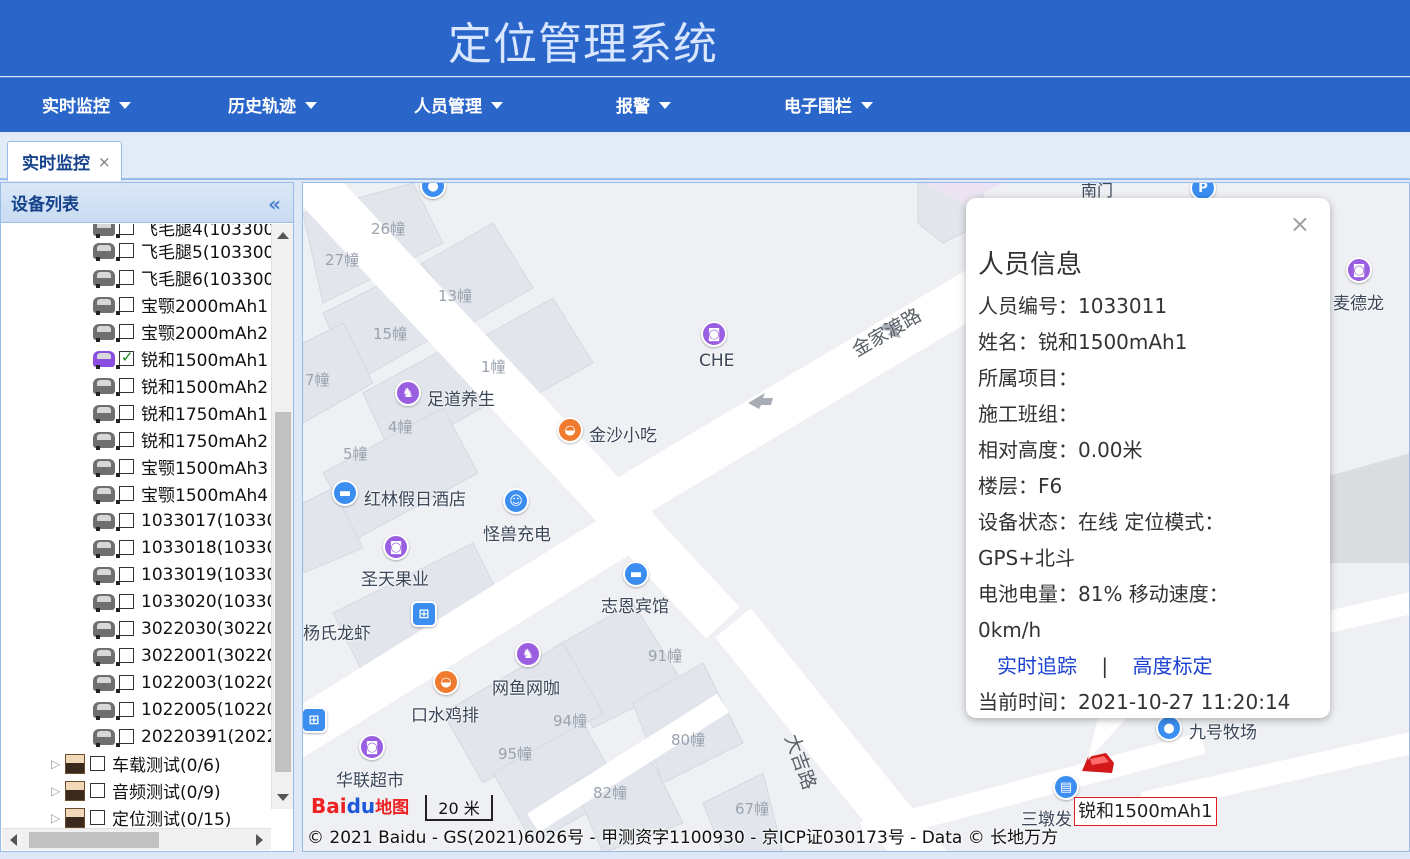 Image resolution: width=1410 pixels, height=859 pixels. I want to click on scroll-right-icon, so click(259, 840).